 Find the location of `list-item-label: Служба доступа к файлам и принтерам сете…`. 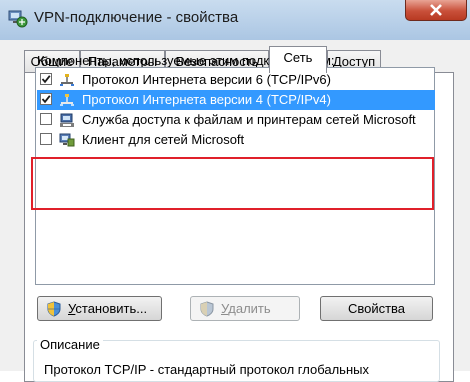

list-item-label: Служба доступа к файлам и принтерам сете… is located at coordinates (249, 119).